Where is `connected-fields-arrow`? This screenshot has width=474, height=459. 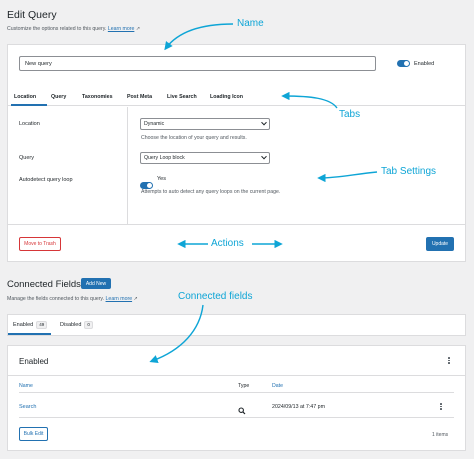 connected-fields-arrow is located at coordinates (176, 334).